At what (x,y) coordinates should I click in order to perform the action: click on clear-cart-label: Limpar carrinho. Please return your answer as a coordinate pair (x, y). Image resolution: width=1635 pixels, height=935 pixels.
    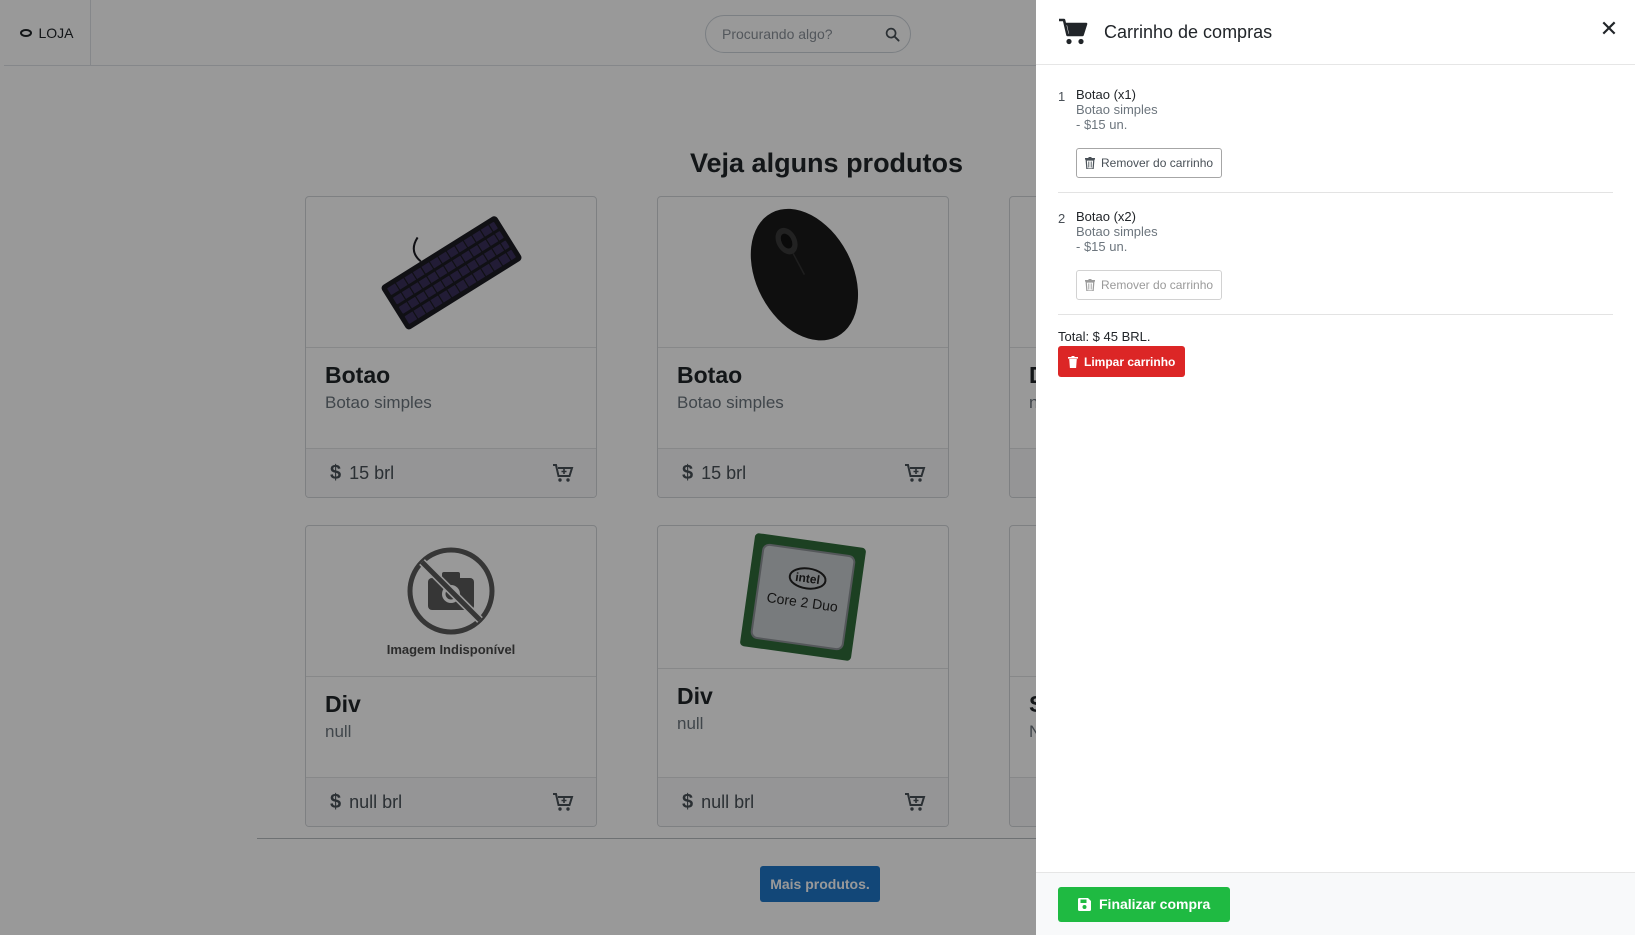
    Looking at the image, I should click on (1130, 361).